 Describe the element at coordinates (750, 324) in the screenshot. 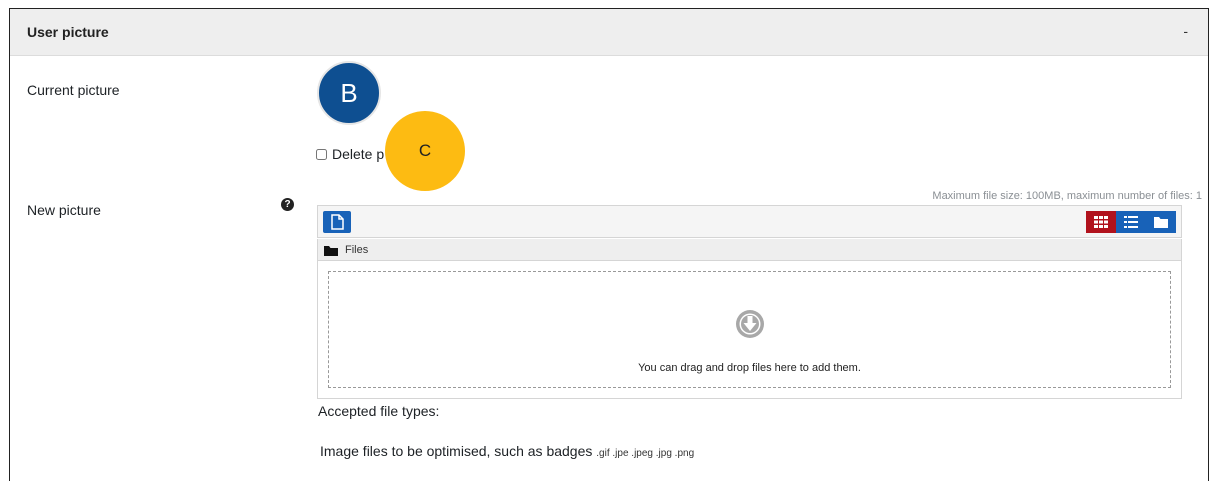

I see `download-icon` at that location.